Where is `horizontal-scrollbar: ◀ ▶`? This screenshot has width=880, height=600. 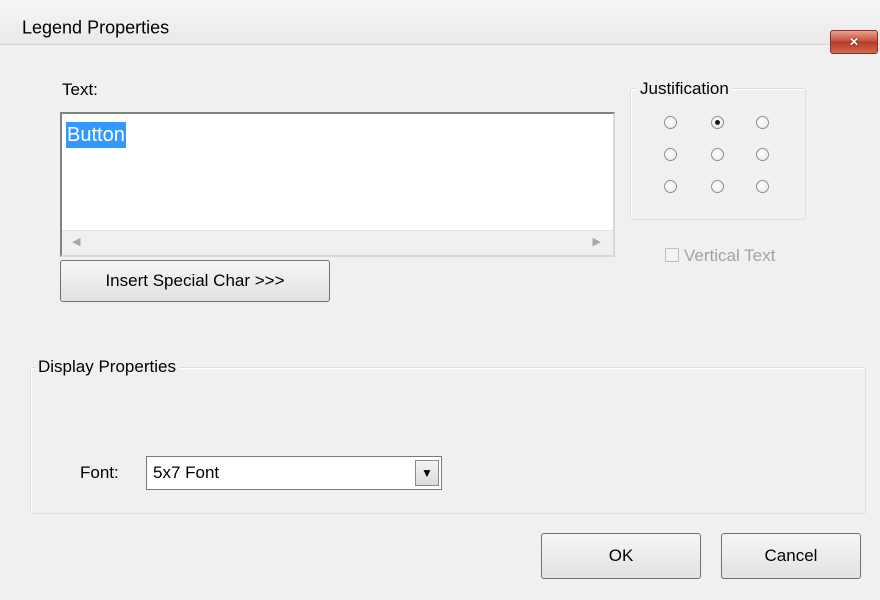
horizontal-scrollbar: ◀ ▶ is located at coordinates (337, 242).